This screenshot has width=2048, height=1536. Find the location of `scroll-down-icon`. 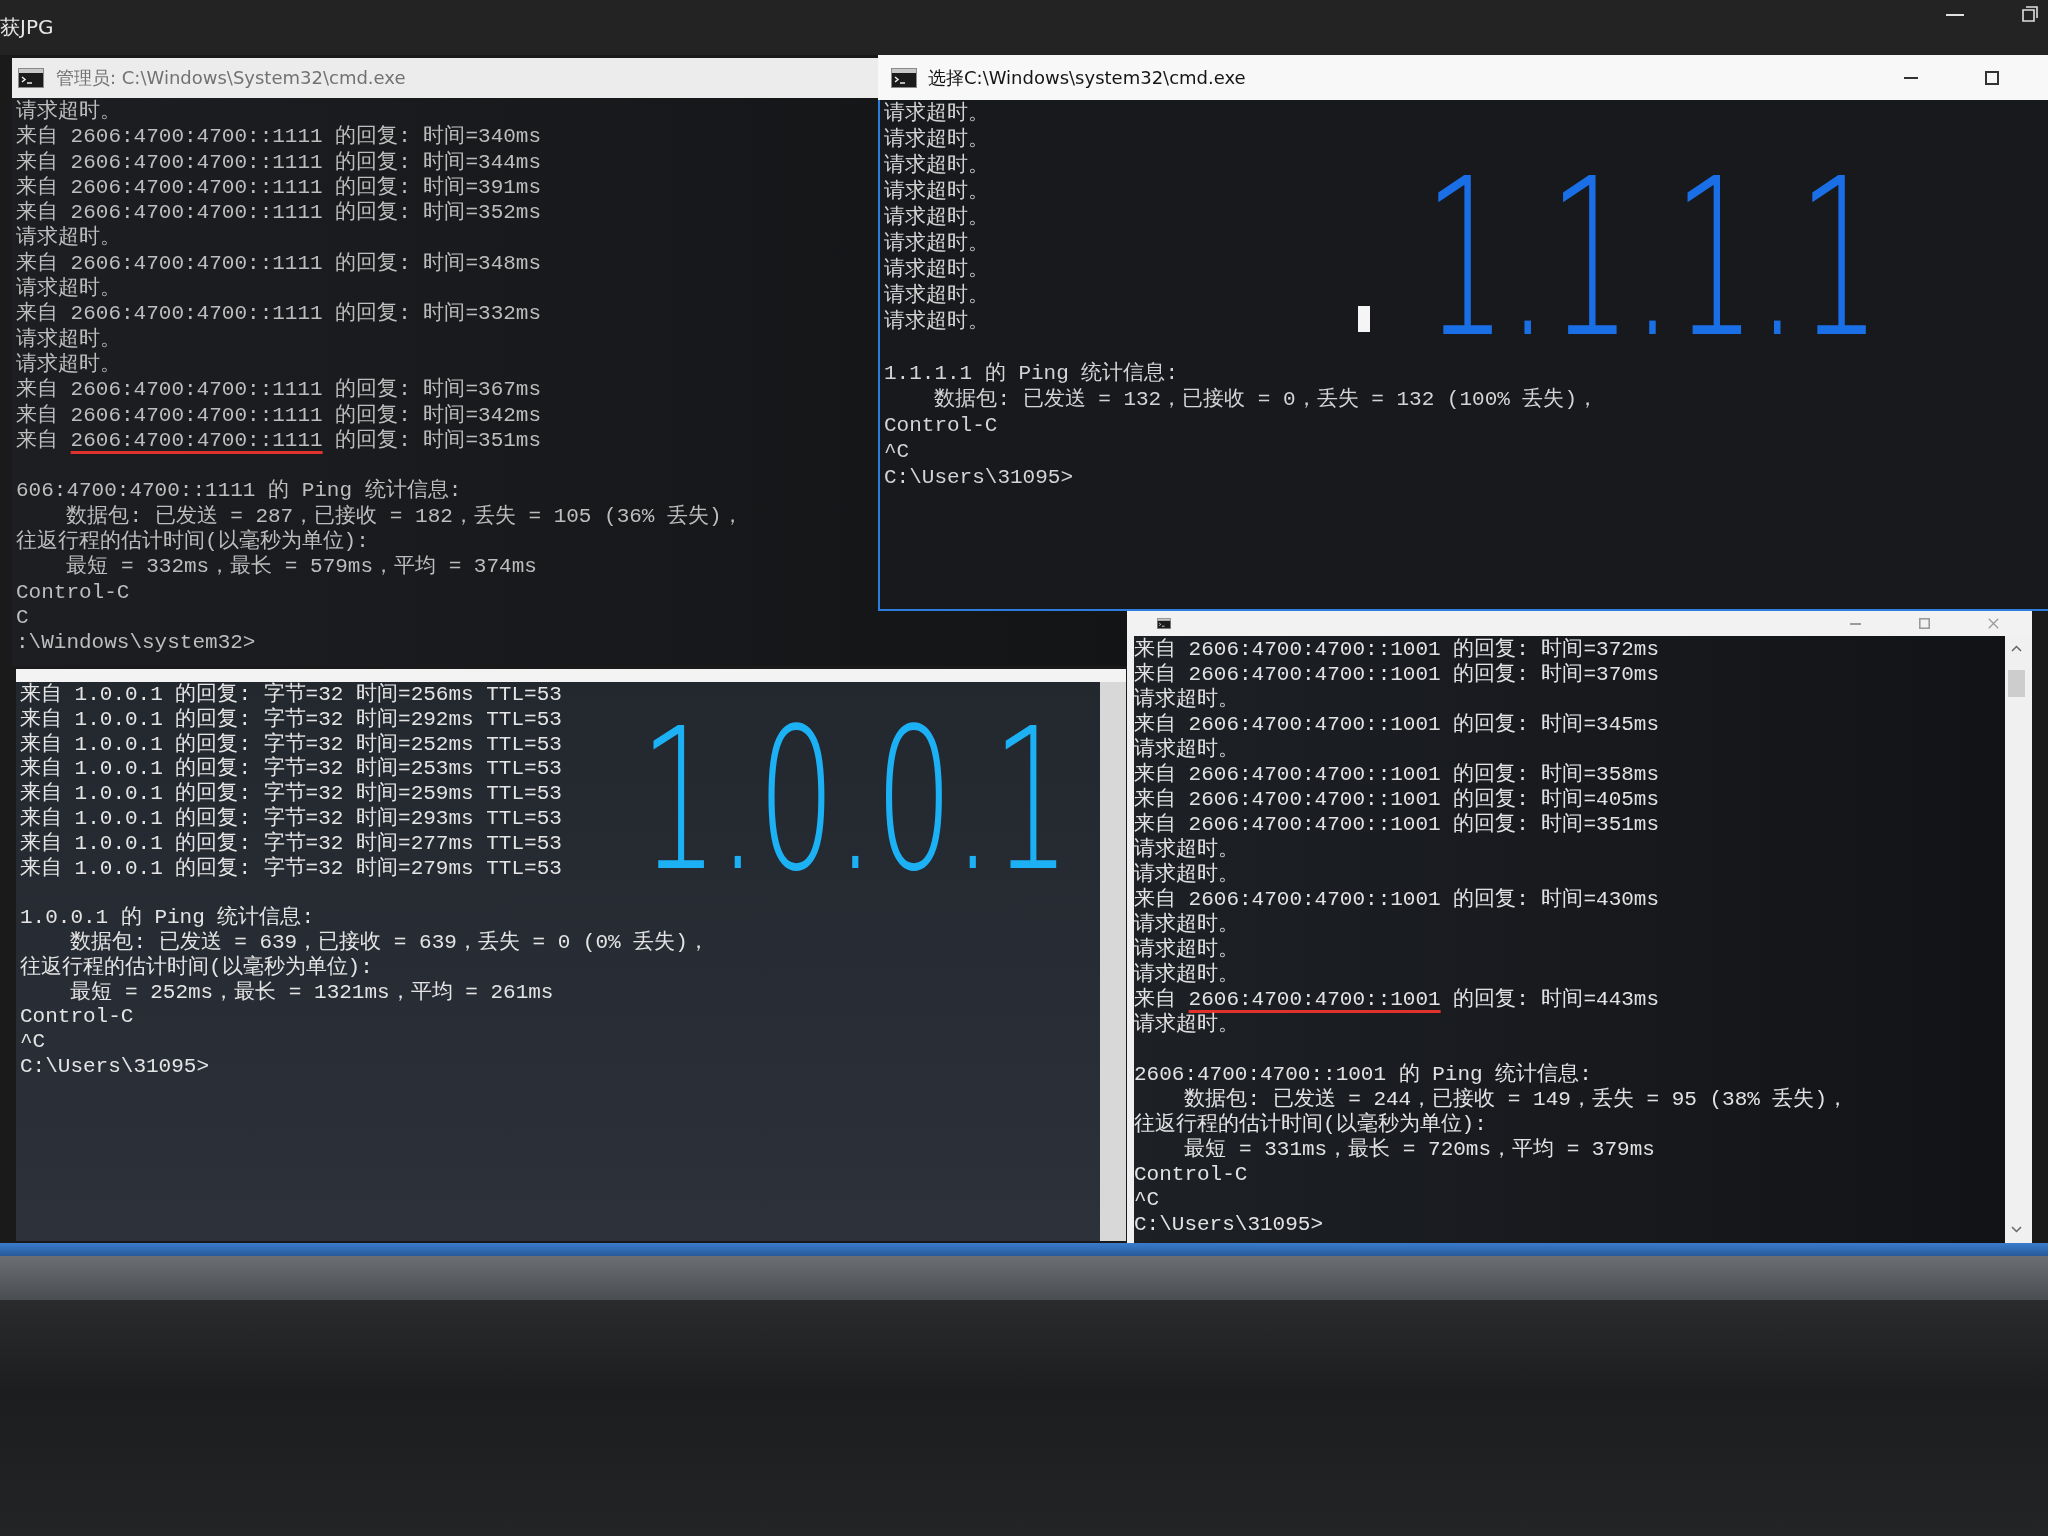

scroll-down-icon is located at coordinates (2016, 1229).